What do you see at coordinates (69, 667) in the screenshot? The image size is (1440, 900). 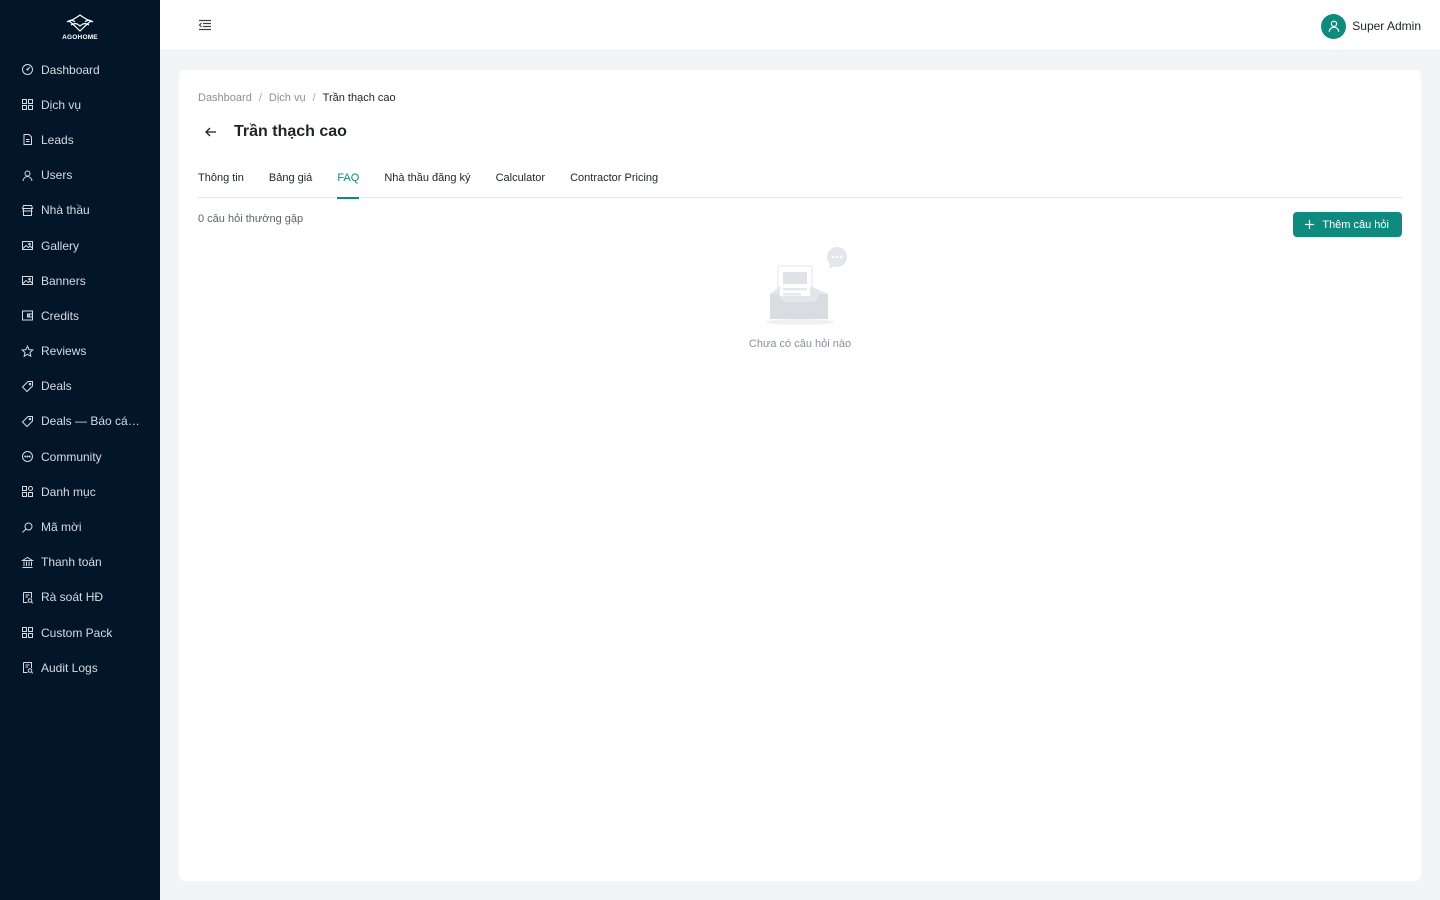 I see `sidebar-item-label: Audit Logs` at bounding box center [69, 667].